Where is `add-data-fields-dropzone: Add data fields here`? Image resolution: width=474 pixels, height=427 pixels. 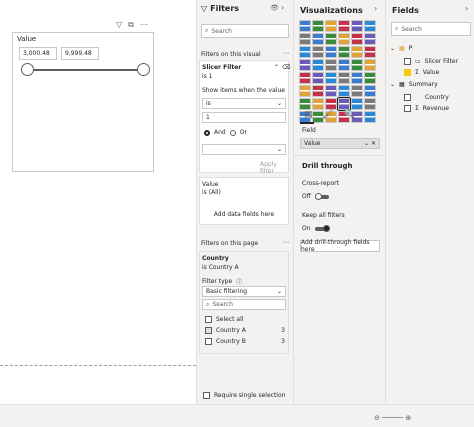 add-data-fields-dropzone: Add data fields here is located at coordinates (244, 214).